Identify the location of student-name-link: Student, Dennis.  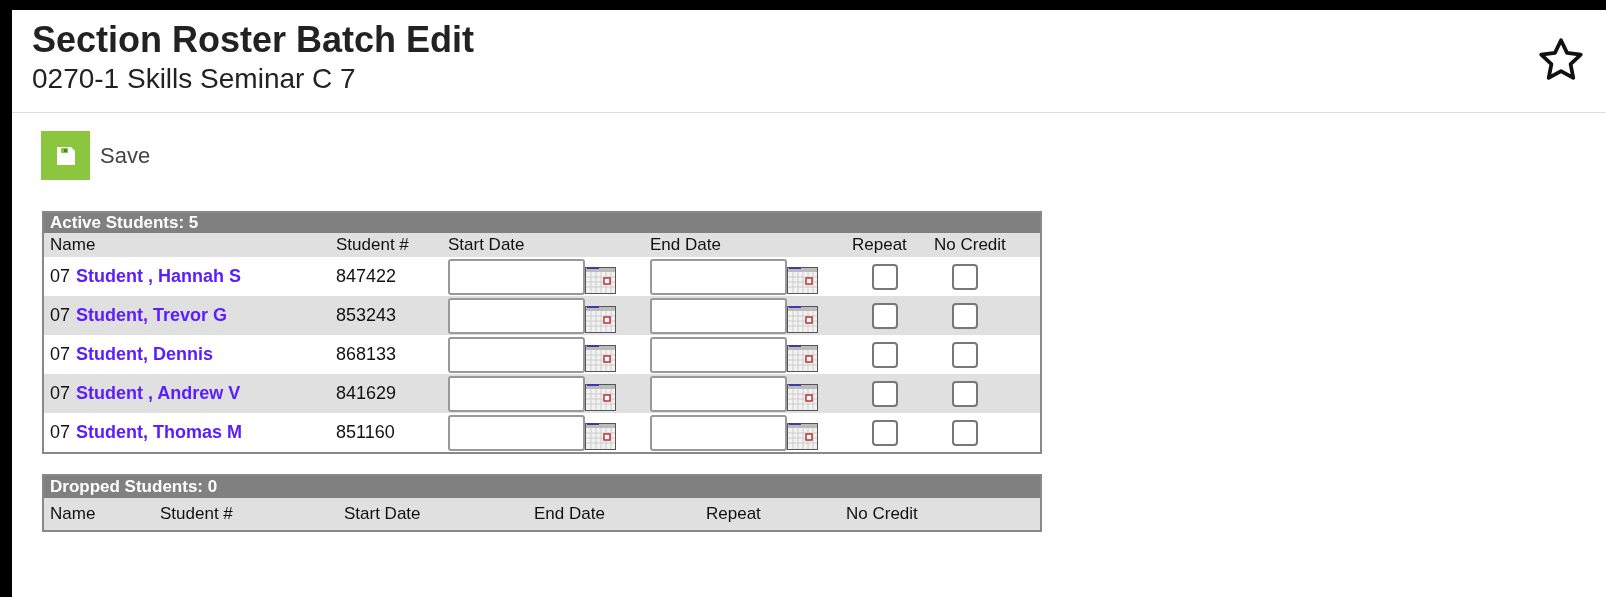
(145, 354).